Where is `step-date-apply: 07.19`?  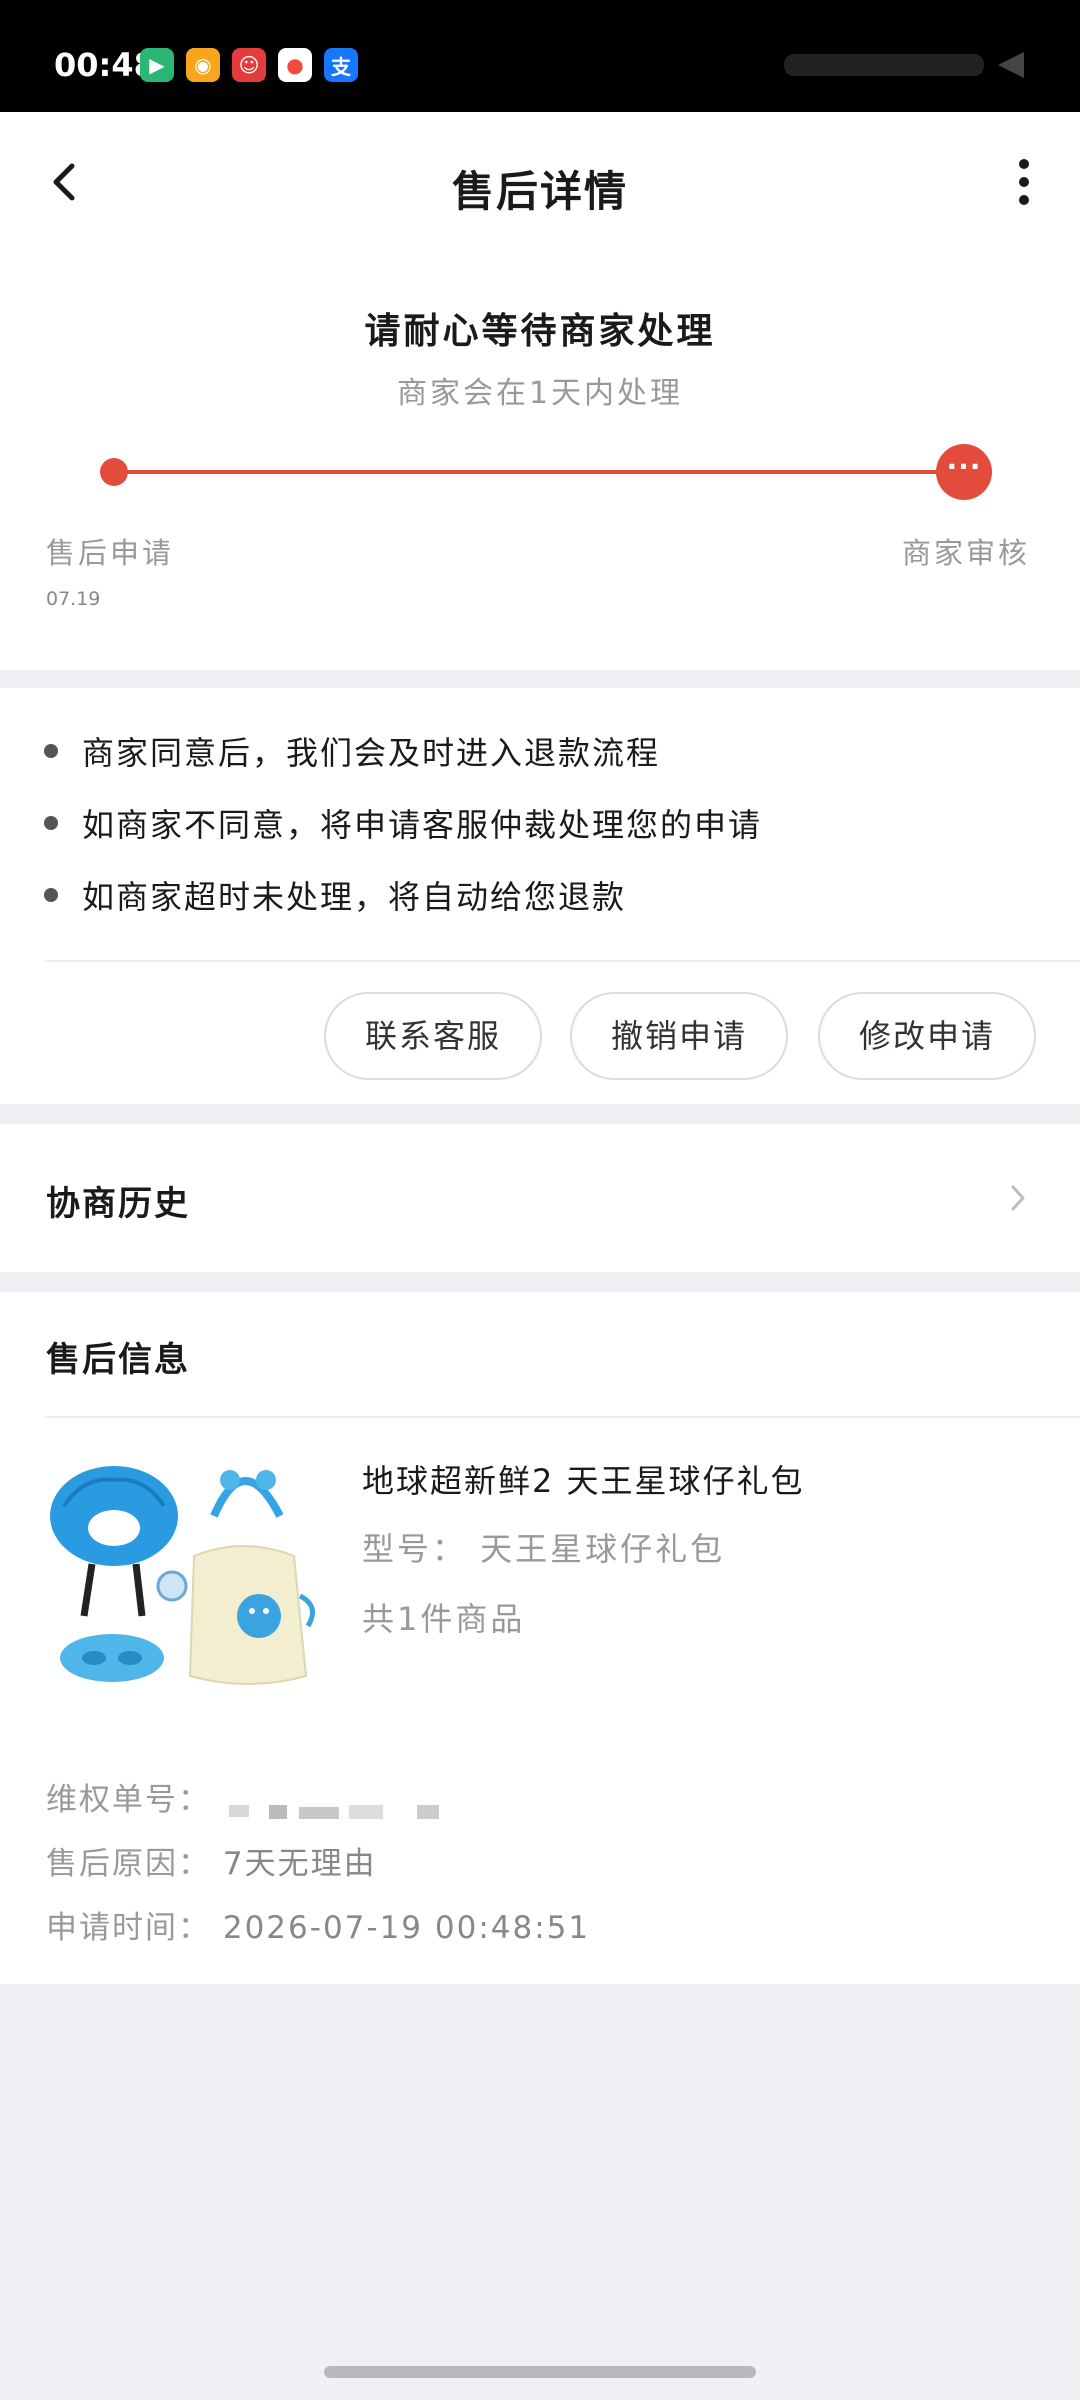 step-date-apply: 07.19 is located at coordinates (73, 599).